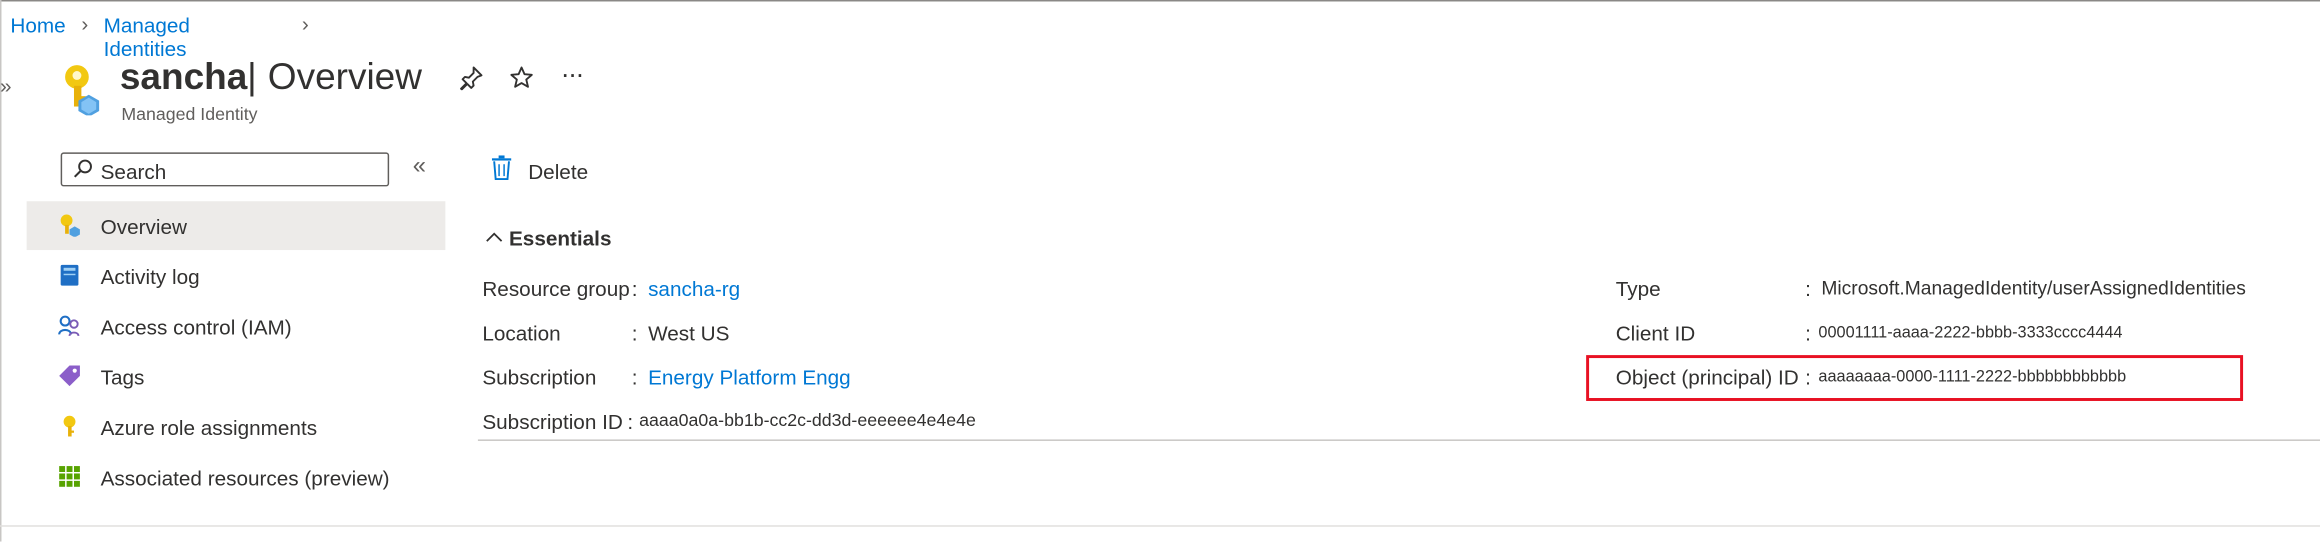 Image resolution: width=2320 pixels, height=542 pixels. What do you see at coordinates (133, 171) in the screenshot?
I see `search-placeholder: Search` at bounding box center [133, 171].